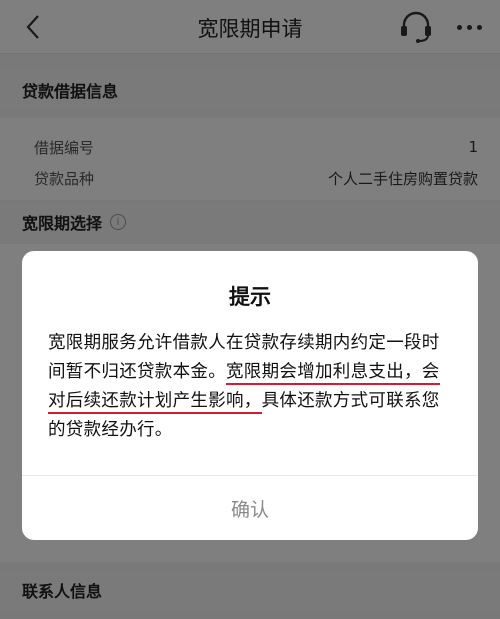 The width and height of the screenshot is (500, 619). I want to click on dialog-footer: 确认, so click(250, 507).